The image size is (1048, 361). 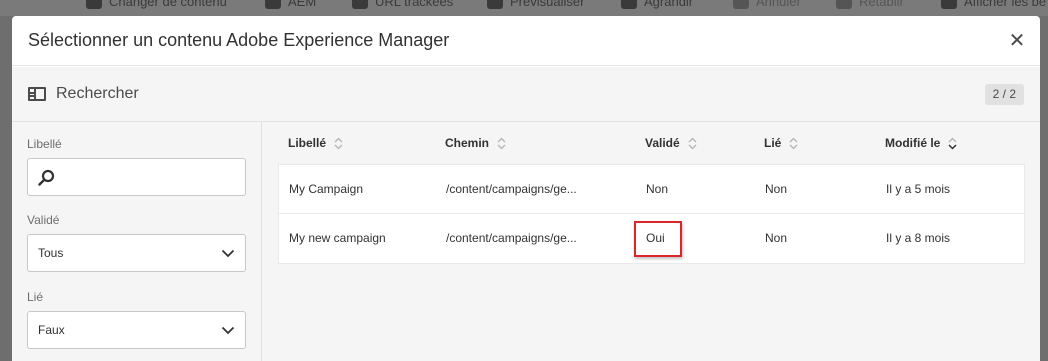 I want to click on toolbar-show-list: Afficher les be, so click(x=993, y=4).